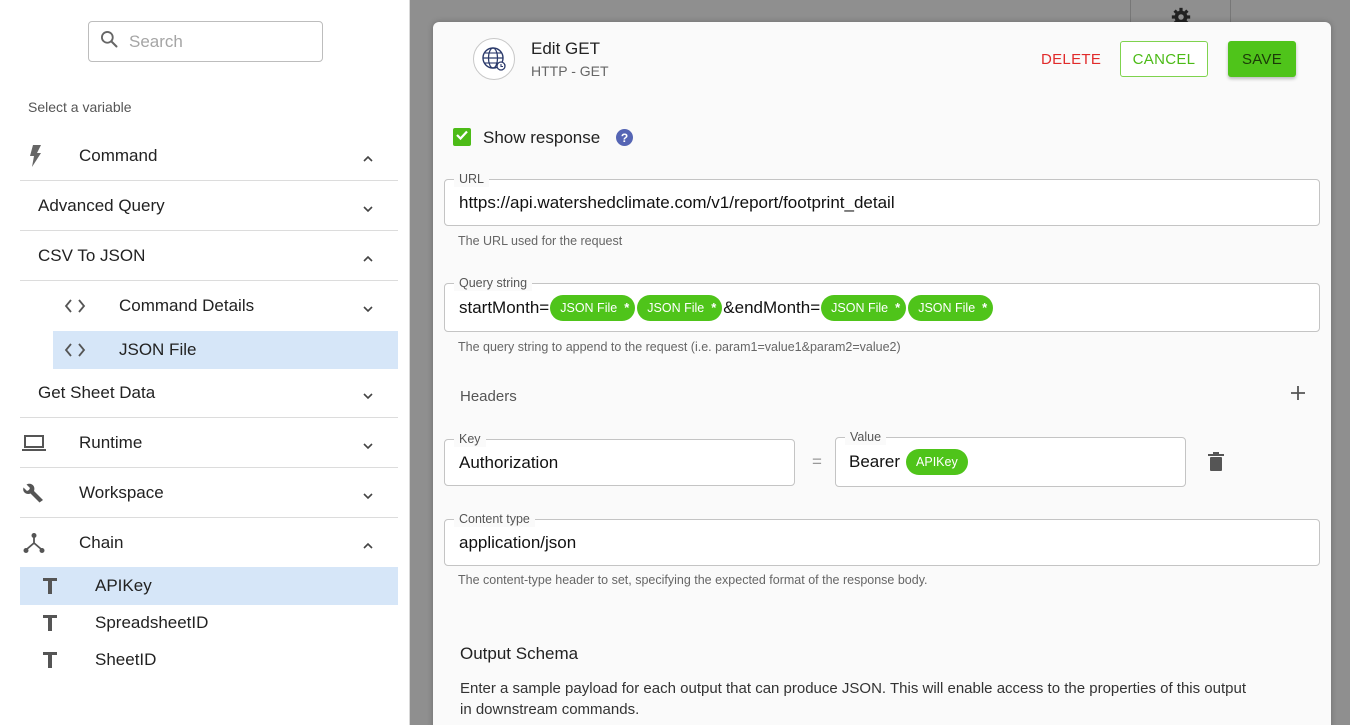 This screenshot has width=1350, height=725. I want to click on content-type-field: Content type application/json, so click(882, 538).